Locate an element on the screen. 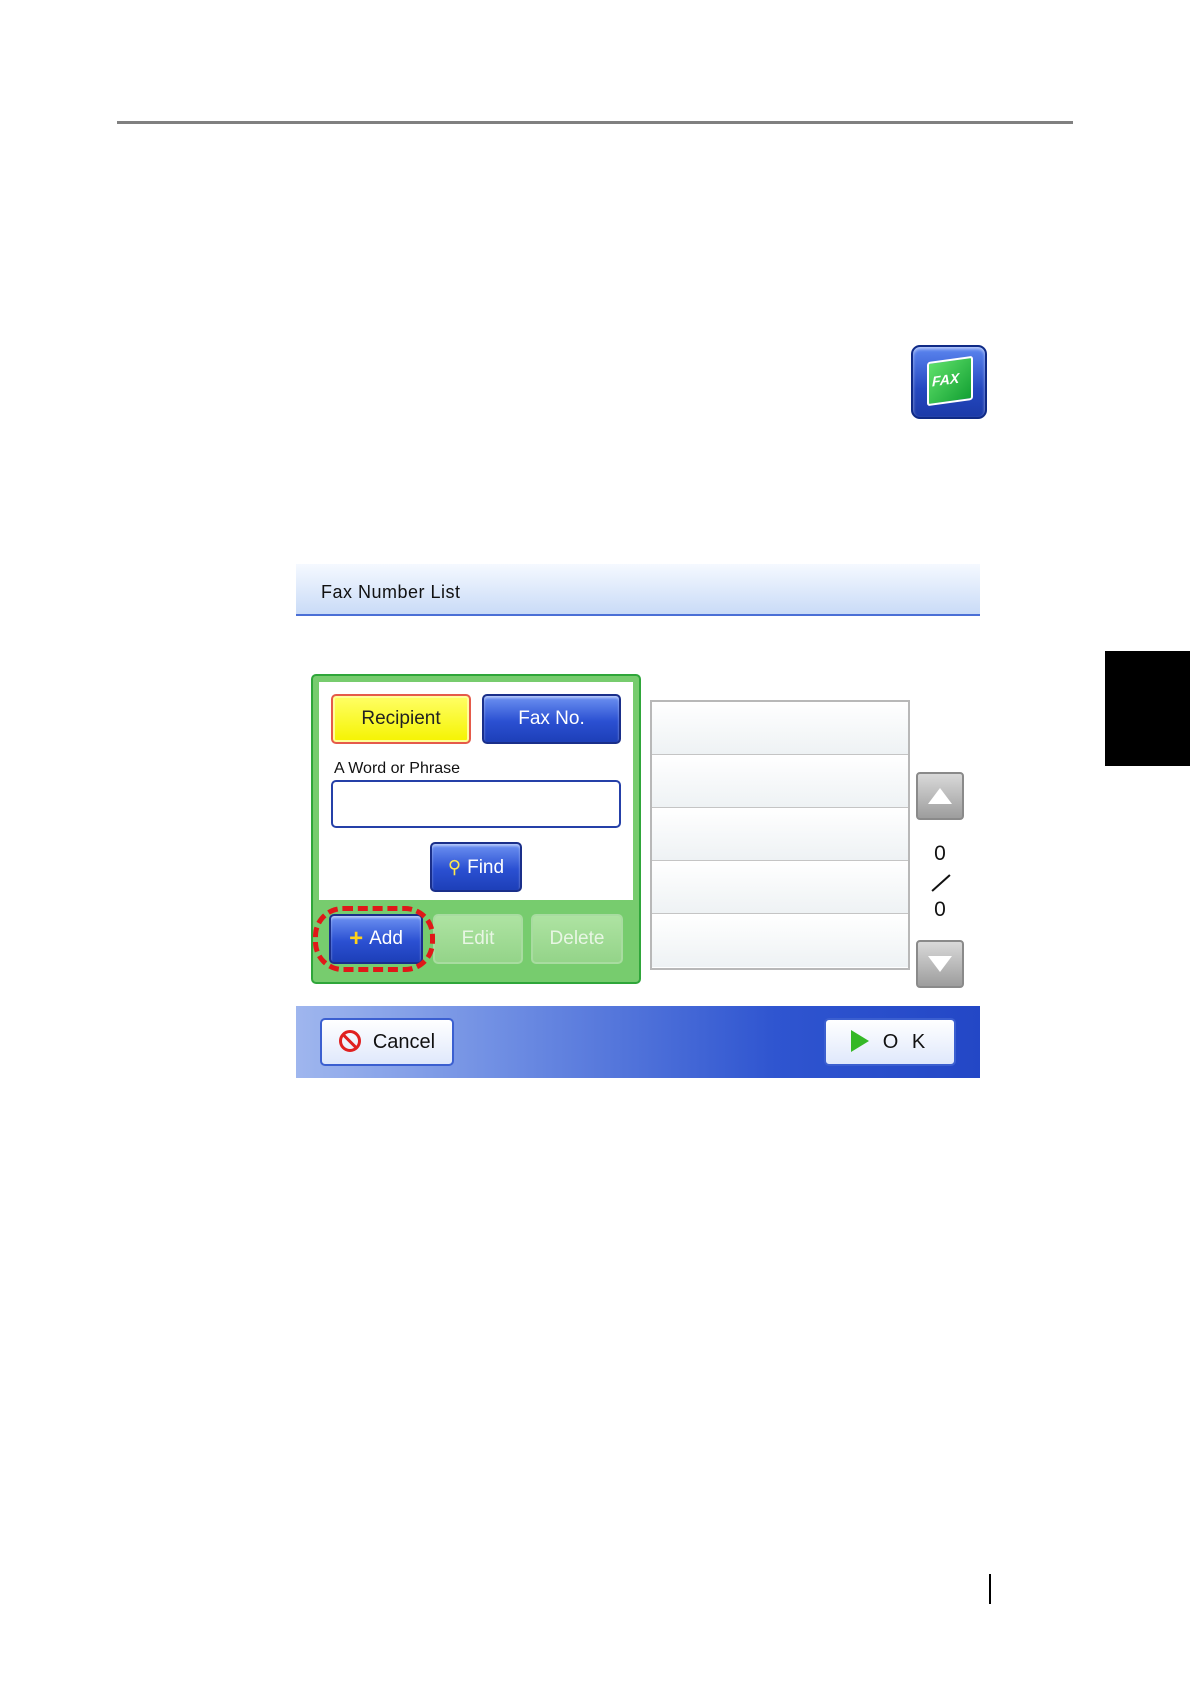  search-criteria: Recipient Fax No. A Word or Phrase ⚲ Find is located at coordinates (476, 791).